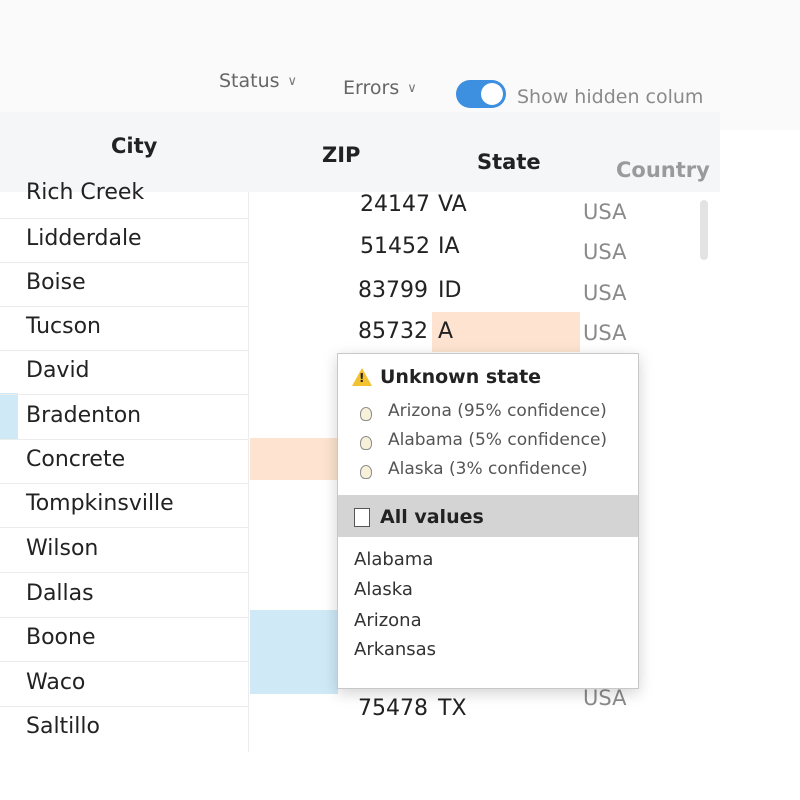 This screenshot has width=800, height=800. Describe the element at coordinates (85, 192) in the screenshot. I see `city-cell: Rich Creek` at that location.